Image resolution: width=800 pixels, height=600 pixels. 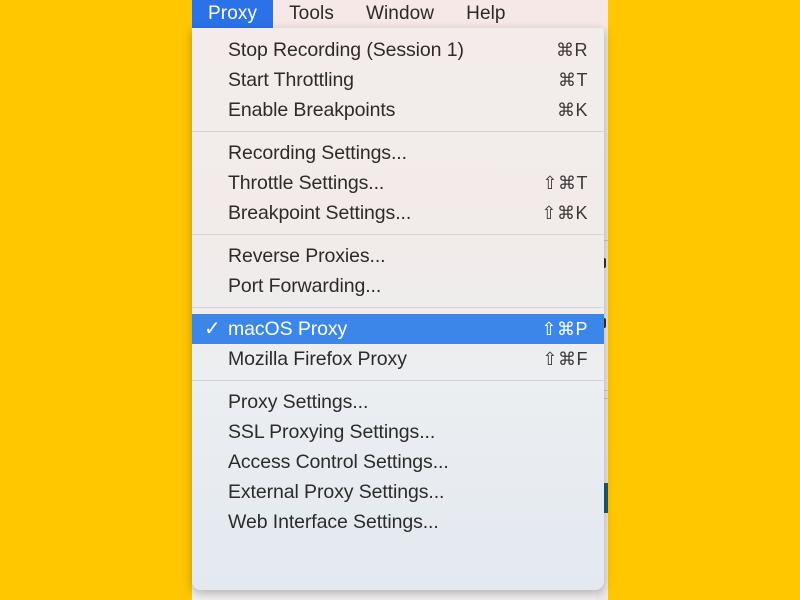 I want to click on menu-item-label: Start Throttling, so click(x=291, y=79).